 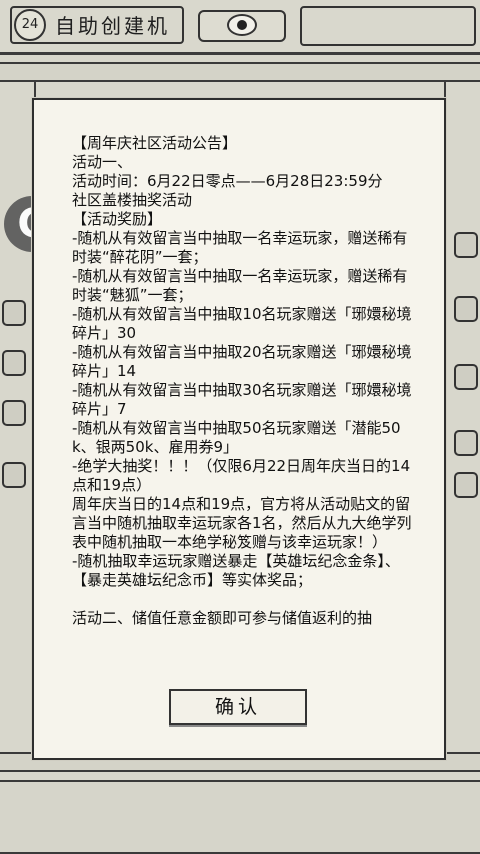 What do you see at coordinates (238, 707) in the screenshot?
I see `confirm-button: 确认` at bounding box center [238, 707].